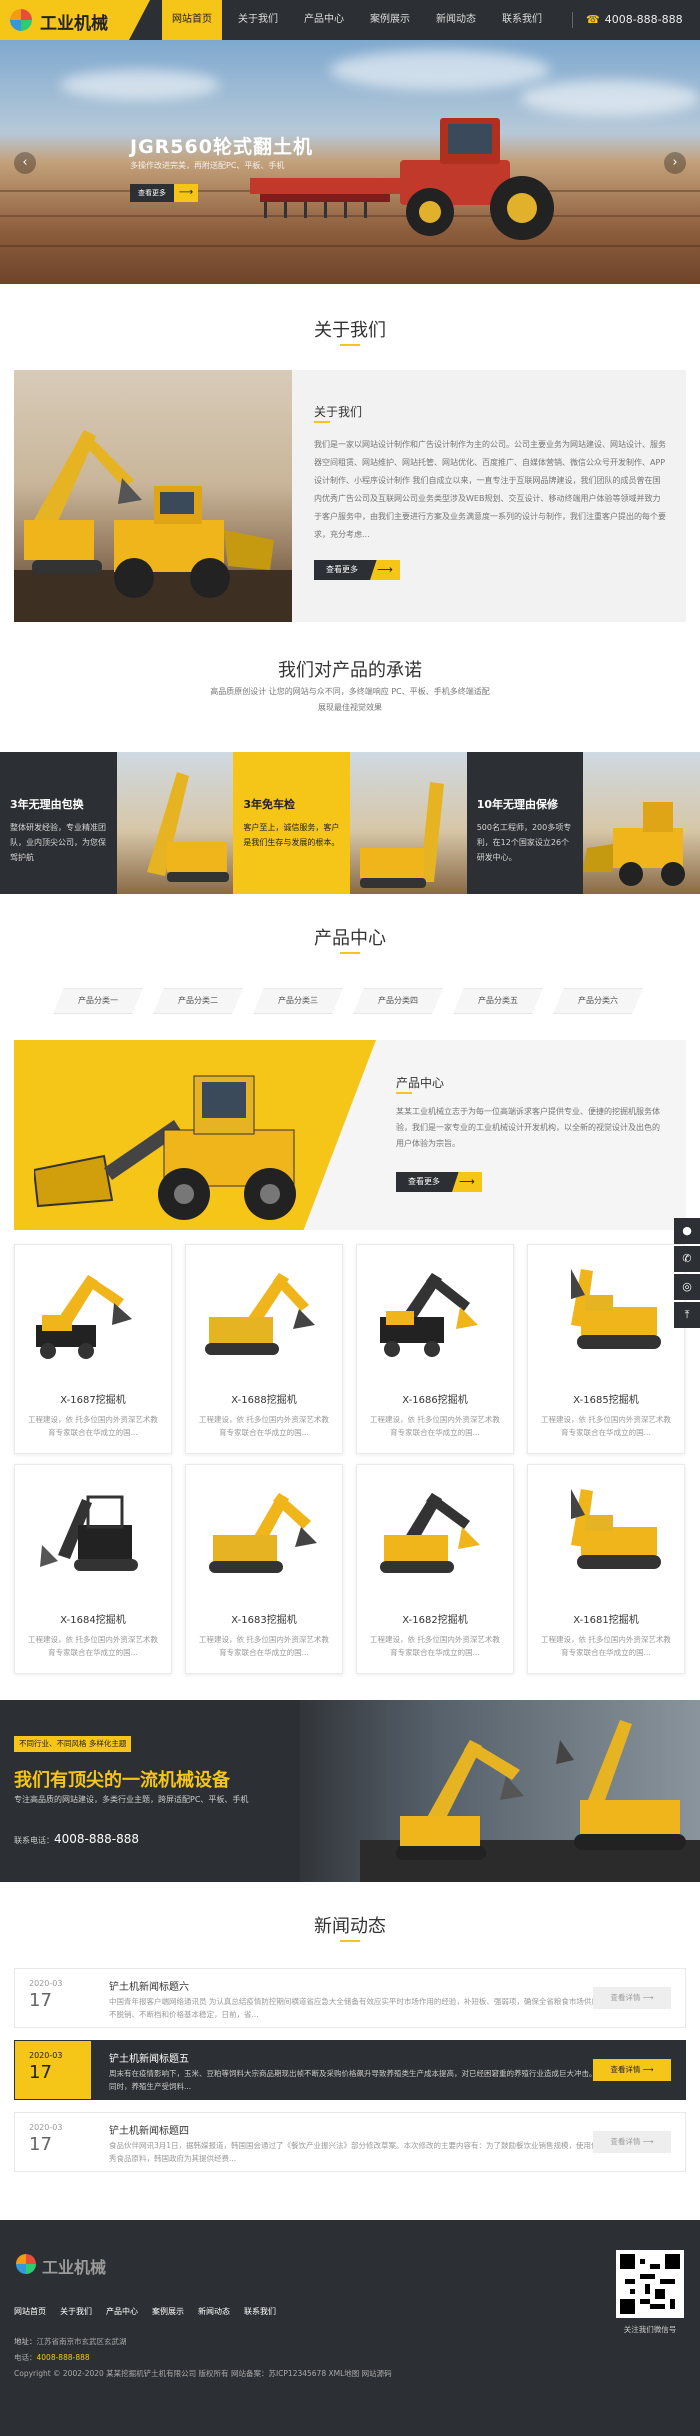 This screenshot has height=2436, width=700. Describe the element at coordinates (385, 570) in the screenshot. I see `arrow-right-icon: ⟶` at that location.